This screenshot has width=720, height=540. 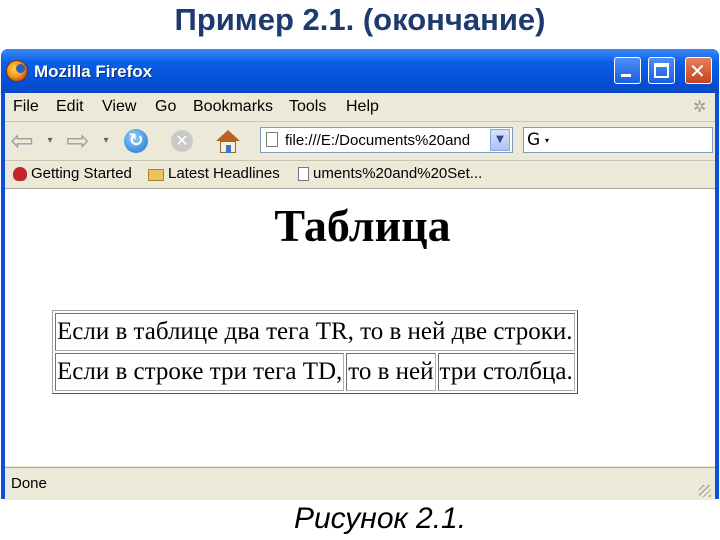 I want to click on url-text: file:///E:/Documents%20and, so click(x=385, y=140).